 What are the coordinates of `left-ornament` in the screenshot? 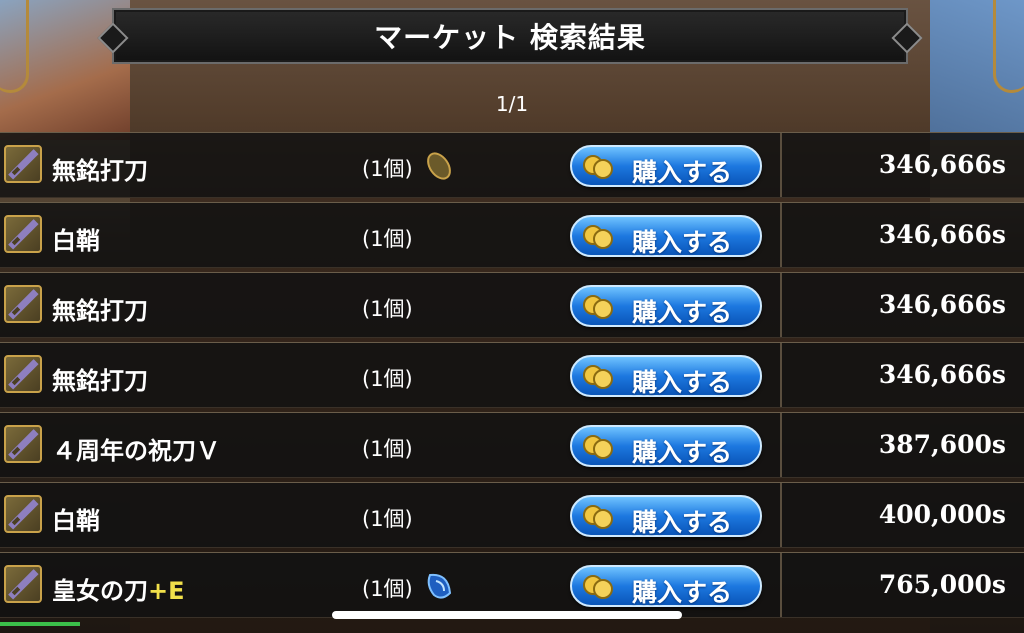 It's located at (14, 46).